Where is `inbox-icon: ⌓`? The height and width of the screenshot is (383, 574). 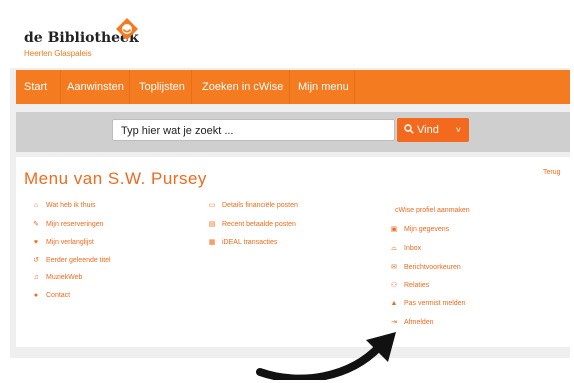
inbox-icon: ⌓ is located at coordinates (394, 248).